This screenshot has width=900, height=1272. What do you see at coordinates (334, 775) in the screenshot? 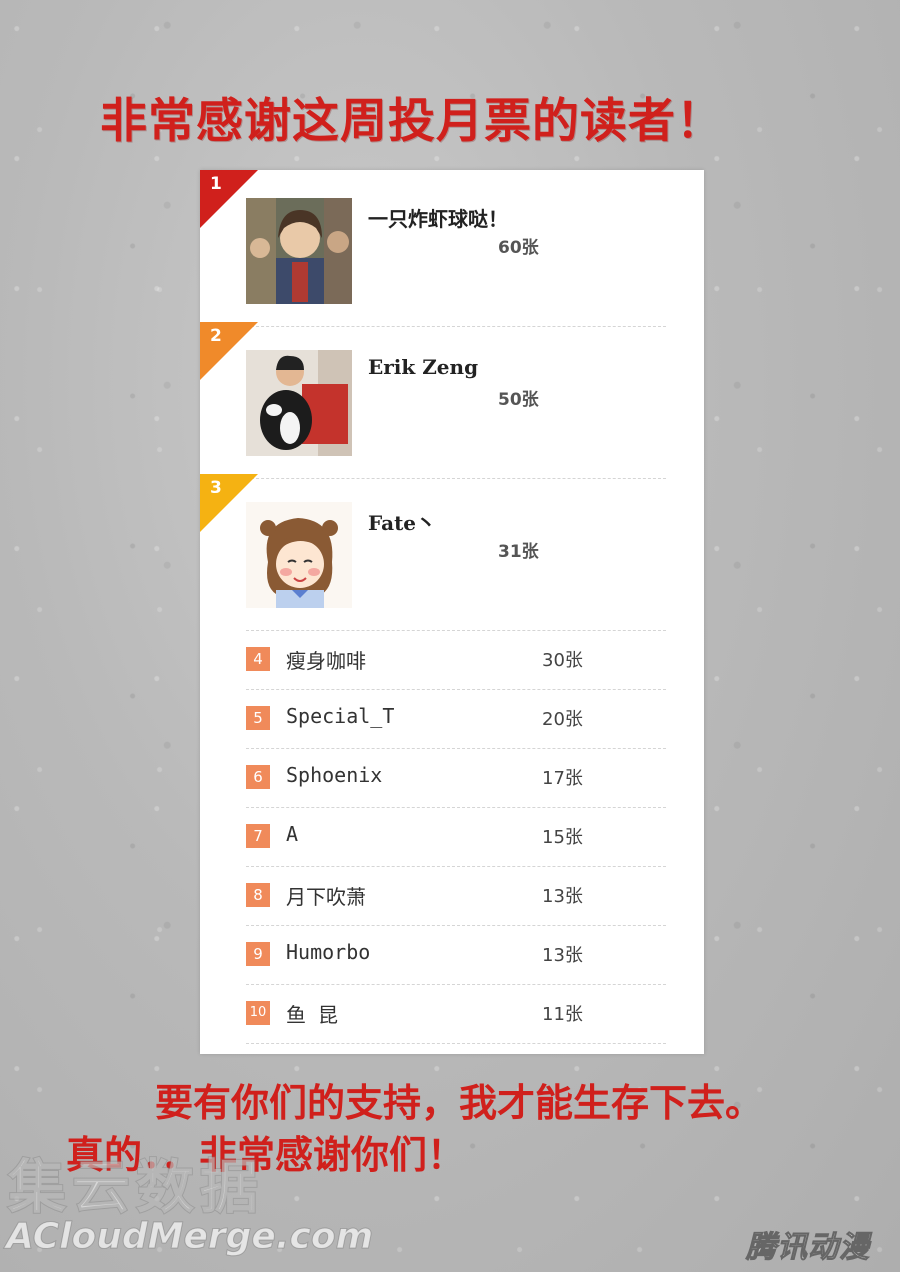
I see `user-name: Sphoenix` at bounding box center [334, 775].